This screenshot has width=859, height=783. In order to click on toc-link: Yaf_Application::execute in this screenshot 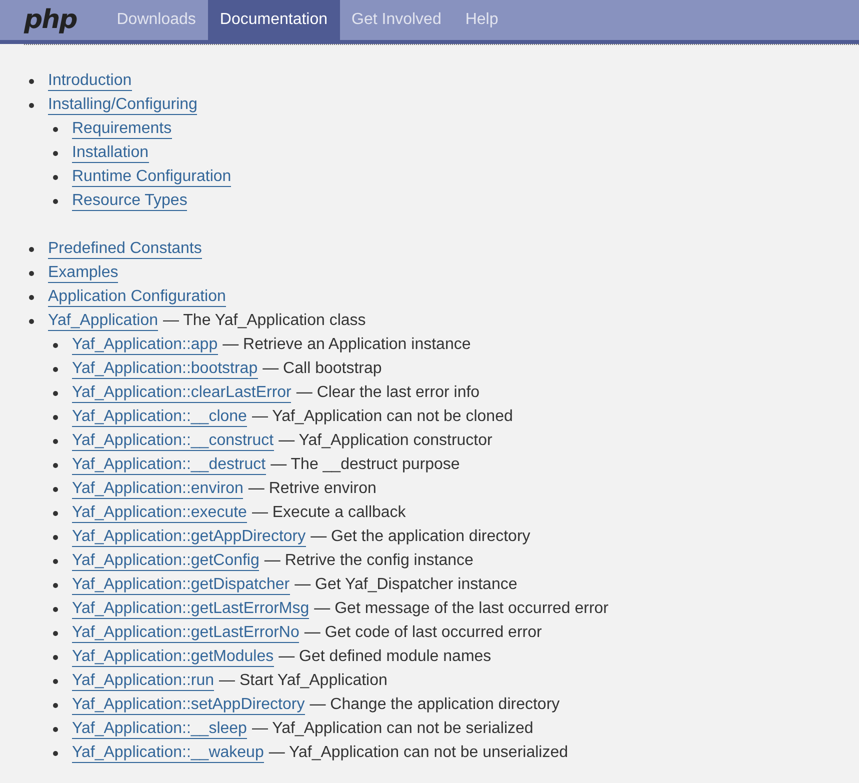, I will do `click(159, 513)`.